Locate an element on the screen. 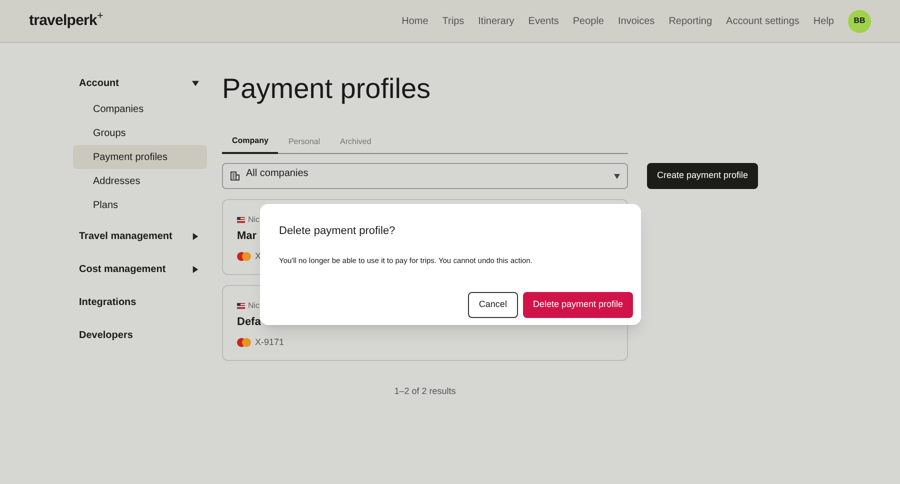 The height and width of the screenshot is (484, 900). results-count: 1–2 of 2 results is located at coordinates (425, 391).